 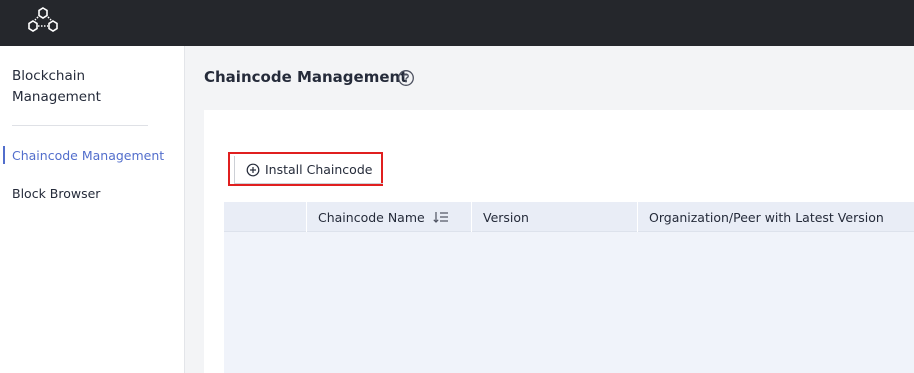 I want to click on column-header-chaincode-name: Chaincode Name, so click(x=388, y=217).